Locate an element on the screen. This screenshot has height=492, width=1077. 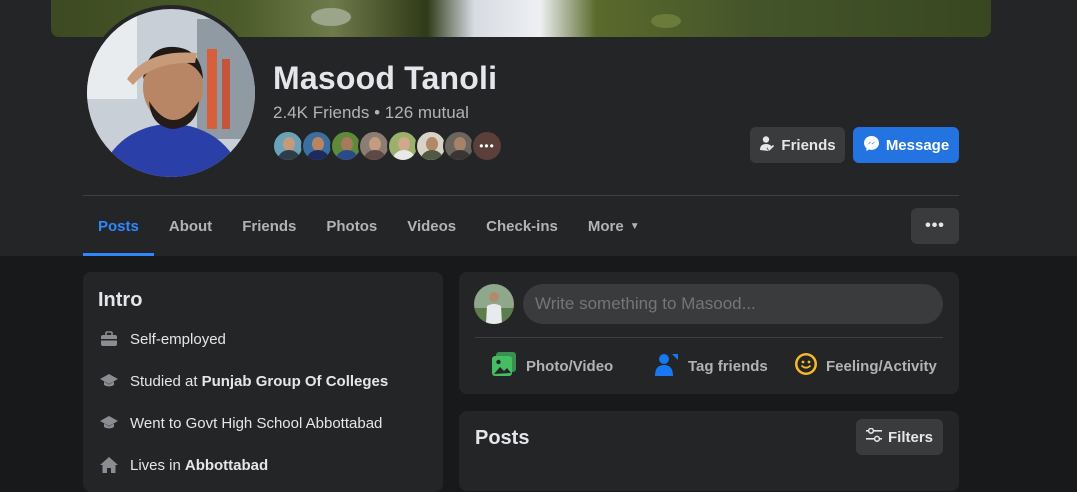
tab-check-ins: Check-ins is located at coordinates (522, 226).